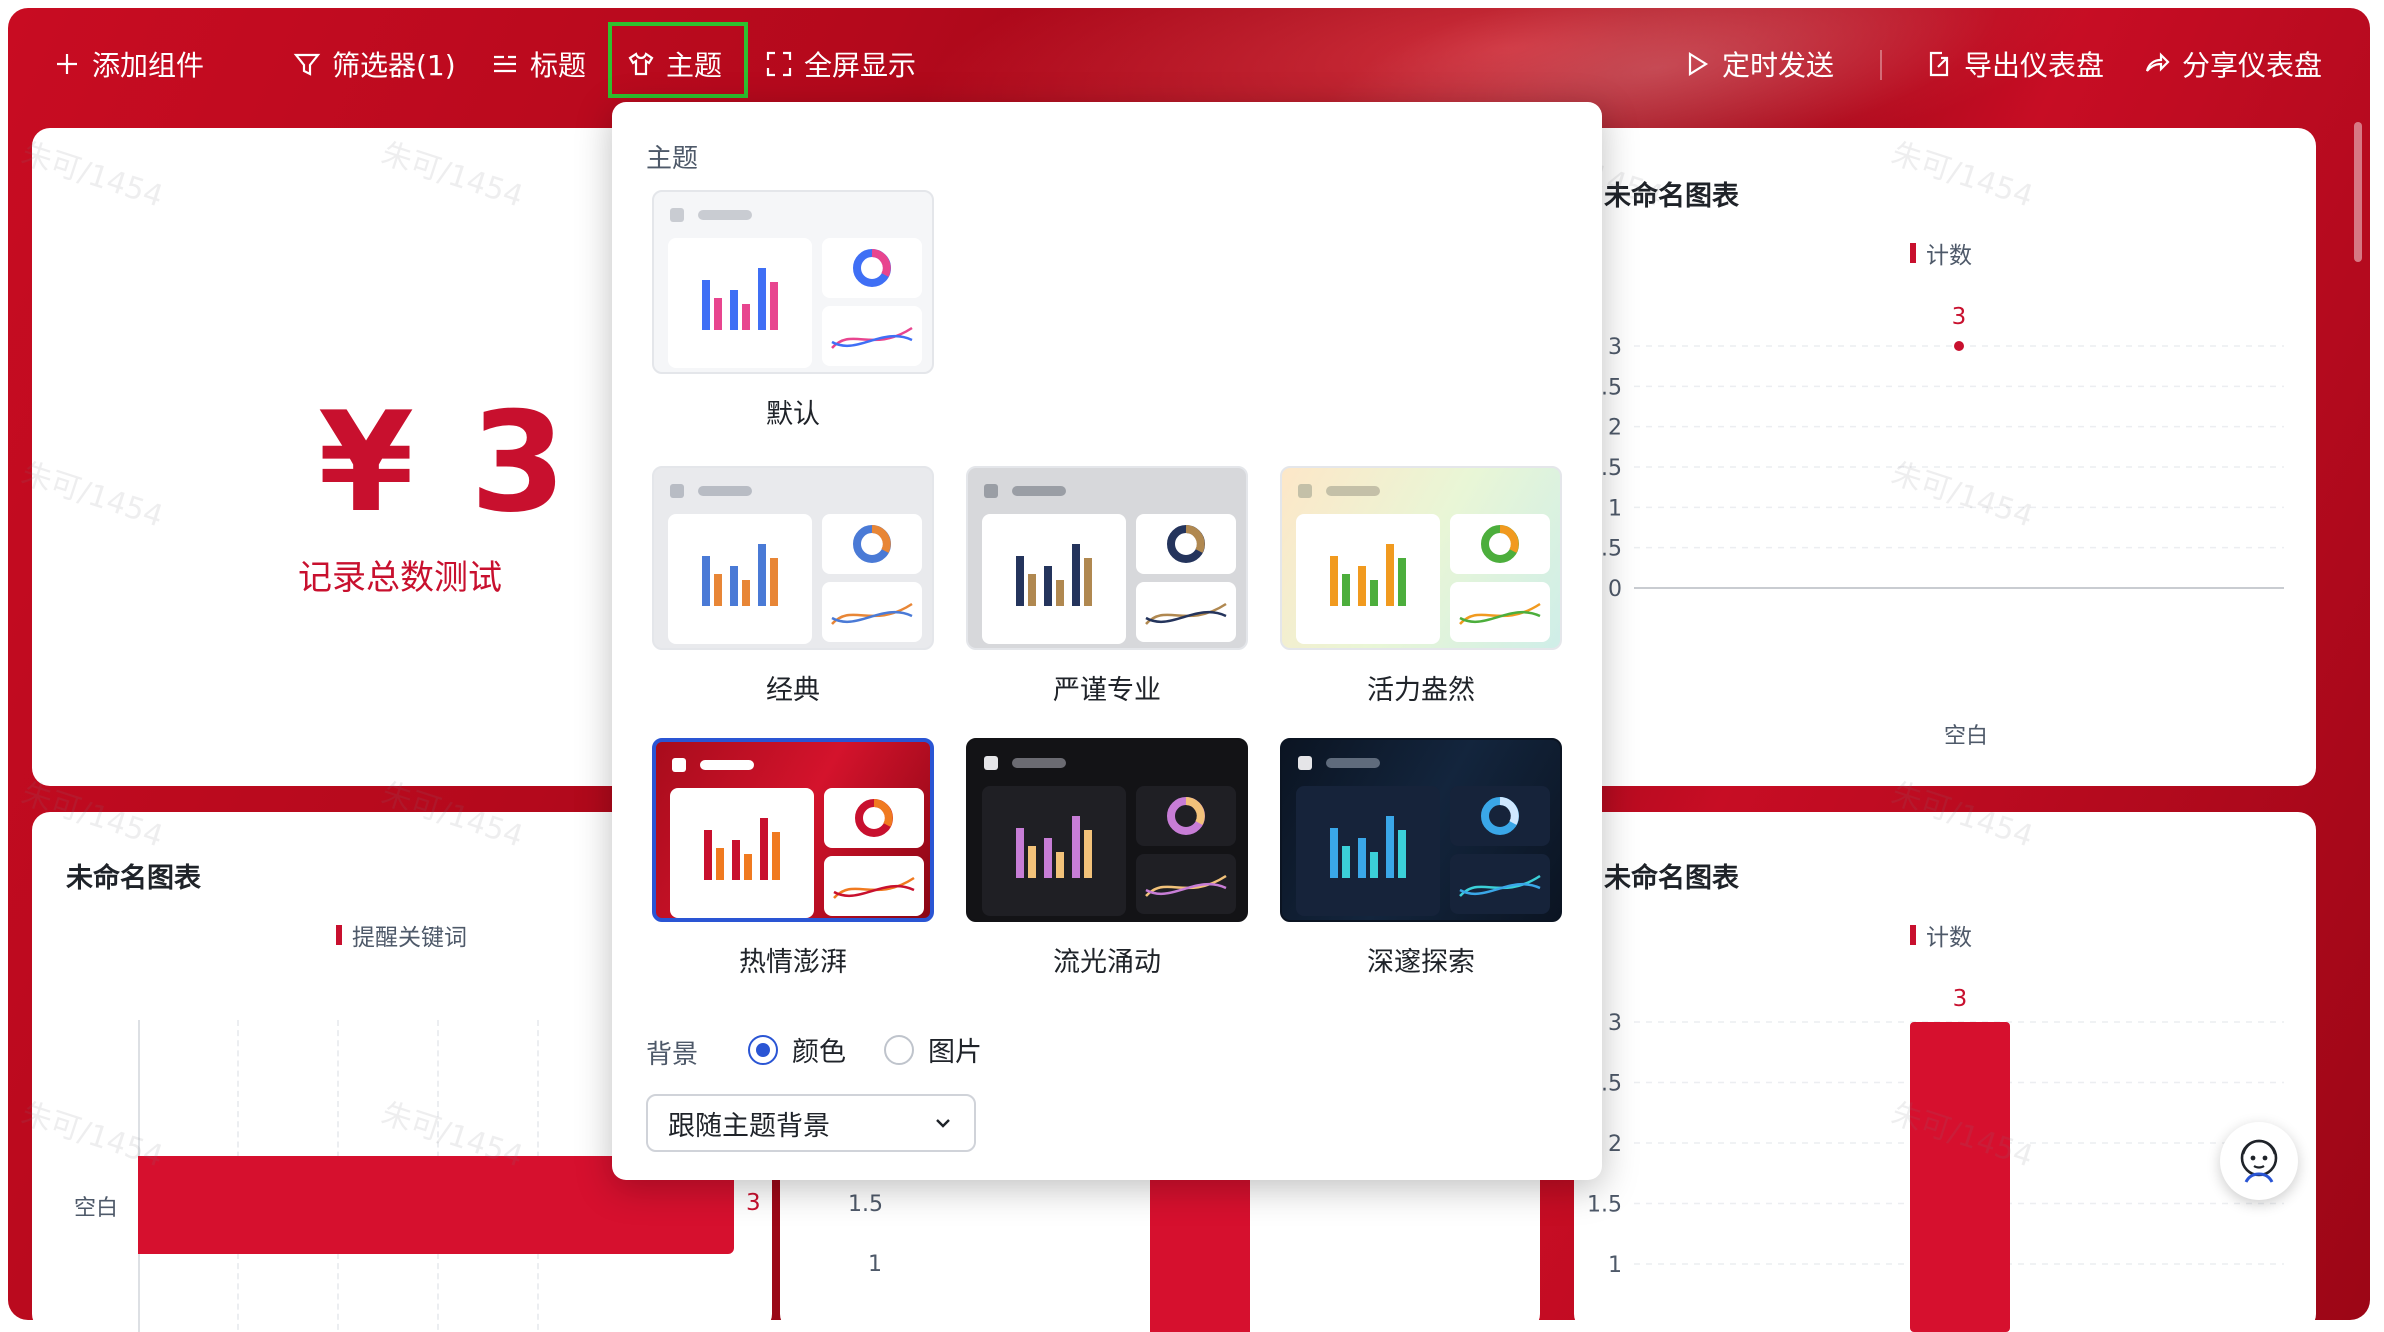  I want to click on background-color-radio: 颜色, so click(797, 1049).